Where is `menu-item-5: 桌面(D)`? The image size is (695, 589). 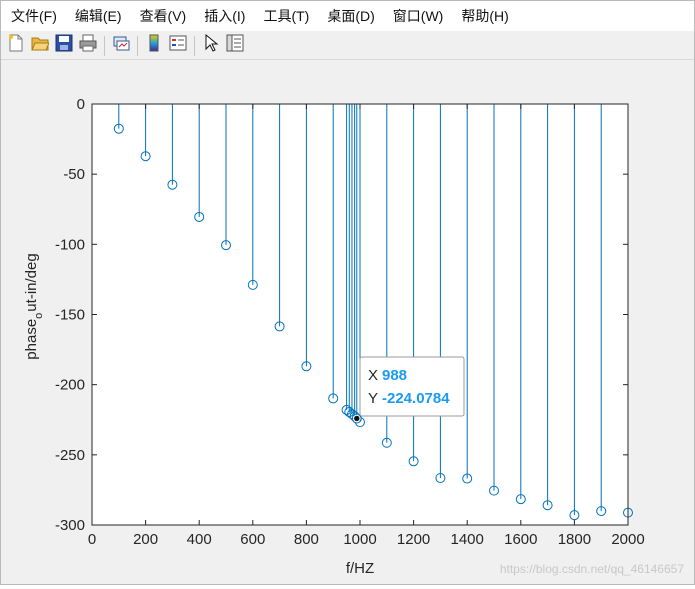
menu-item-5: 桌面(D) is located at coordinates (350, 16).